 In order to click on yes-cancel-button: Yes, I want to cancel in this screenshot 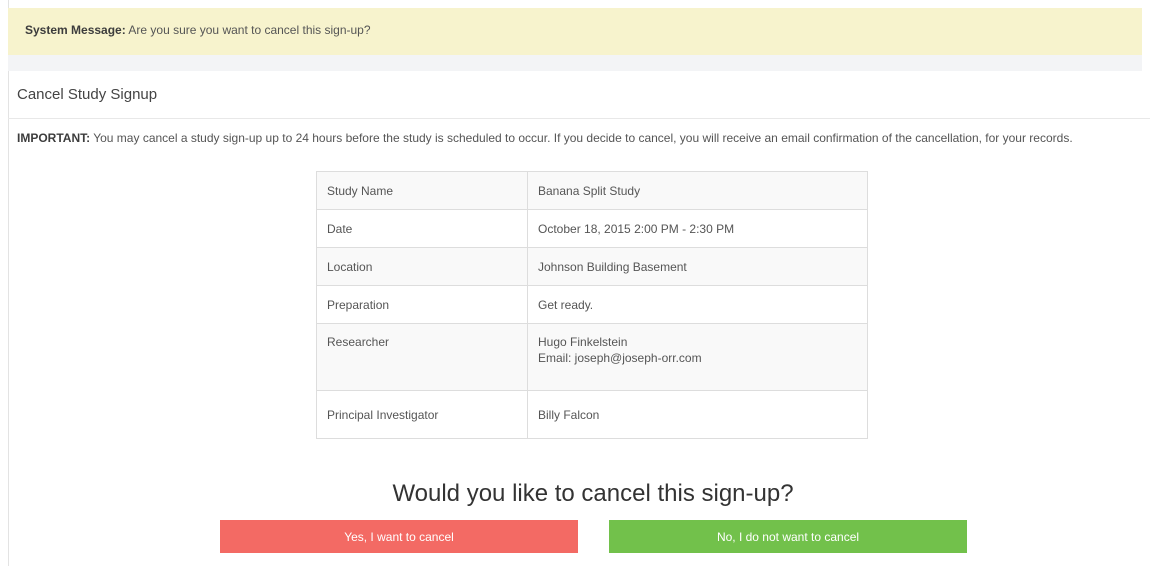, I will do `click(399, 536)`.